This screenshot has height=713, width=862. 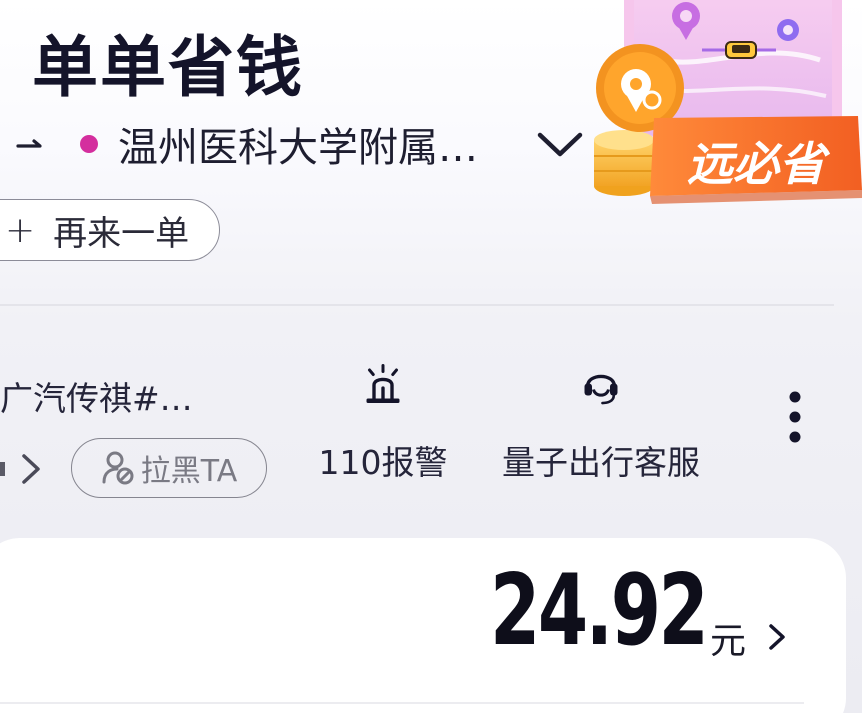 What do you see at coordinates (168, 67) in the screenshot?
I see `page-title: 单单省钱` at bounding box center [168, 67].